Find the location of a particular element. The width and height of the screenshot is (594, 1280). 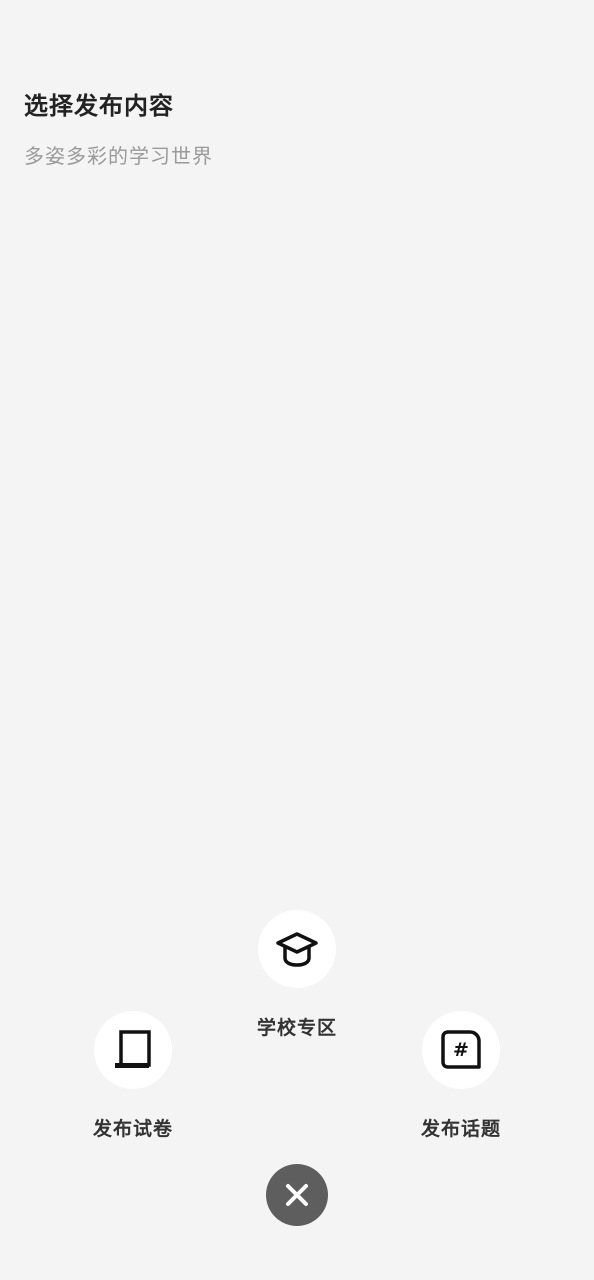

school-zone-button: 学校专区 is located at coordinates (297, 975).